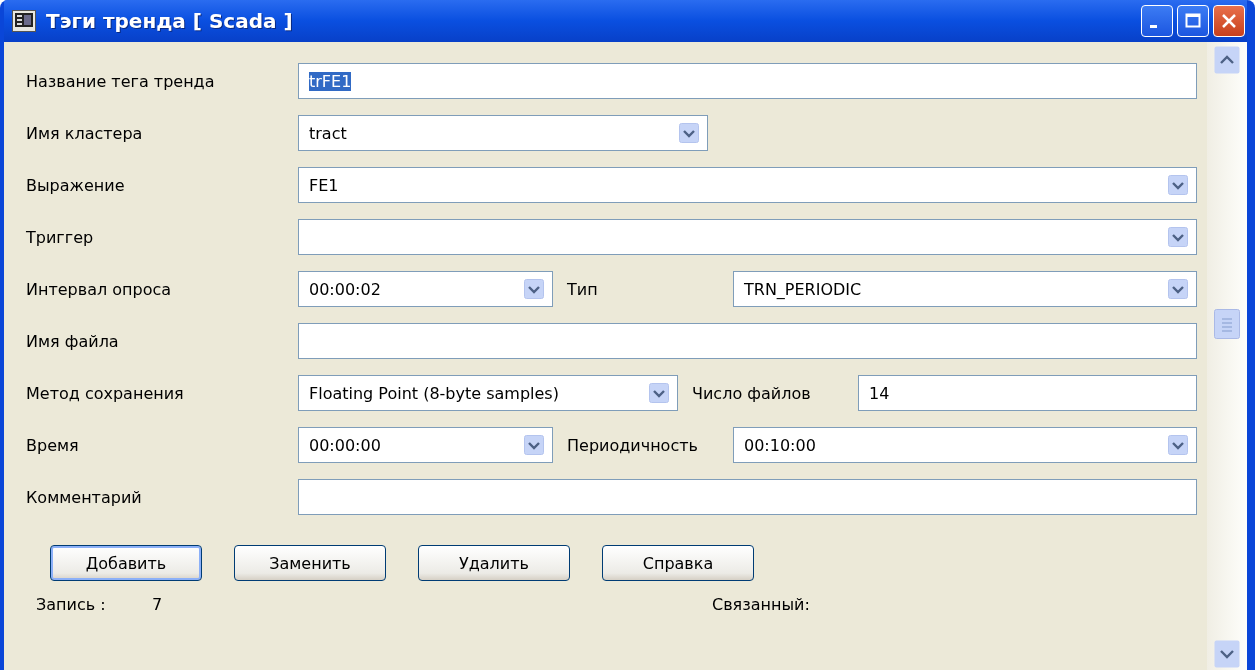  I want to click on field-label: Время, so click(53, 445).